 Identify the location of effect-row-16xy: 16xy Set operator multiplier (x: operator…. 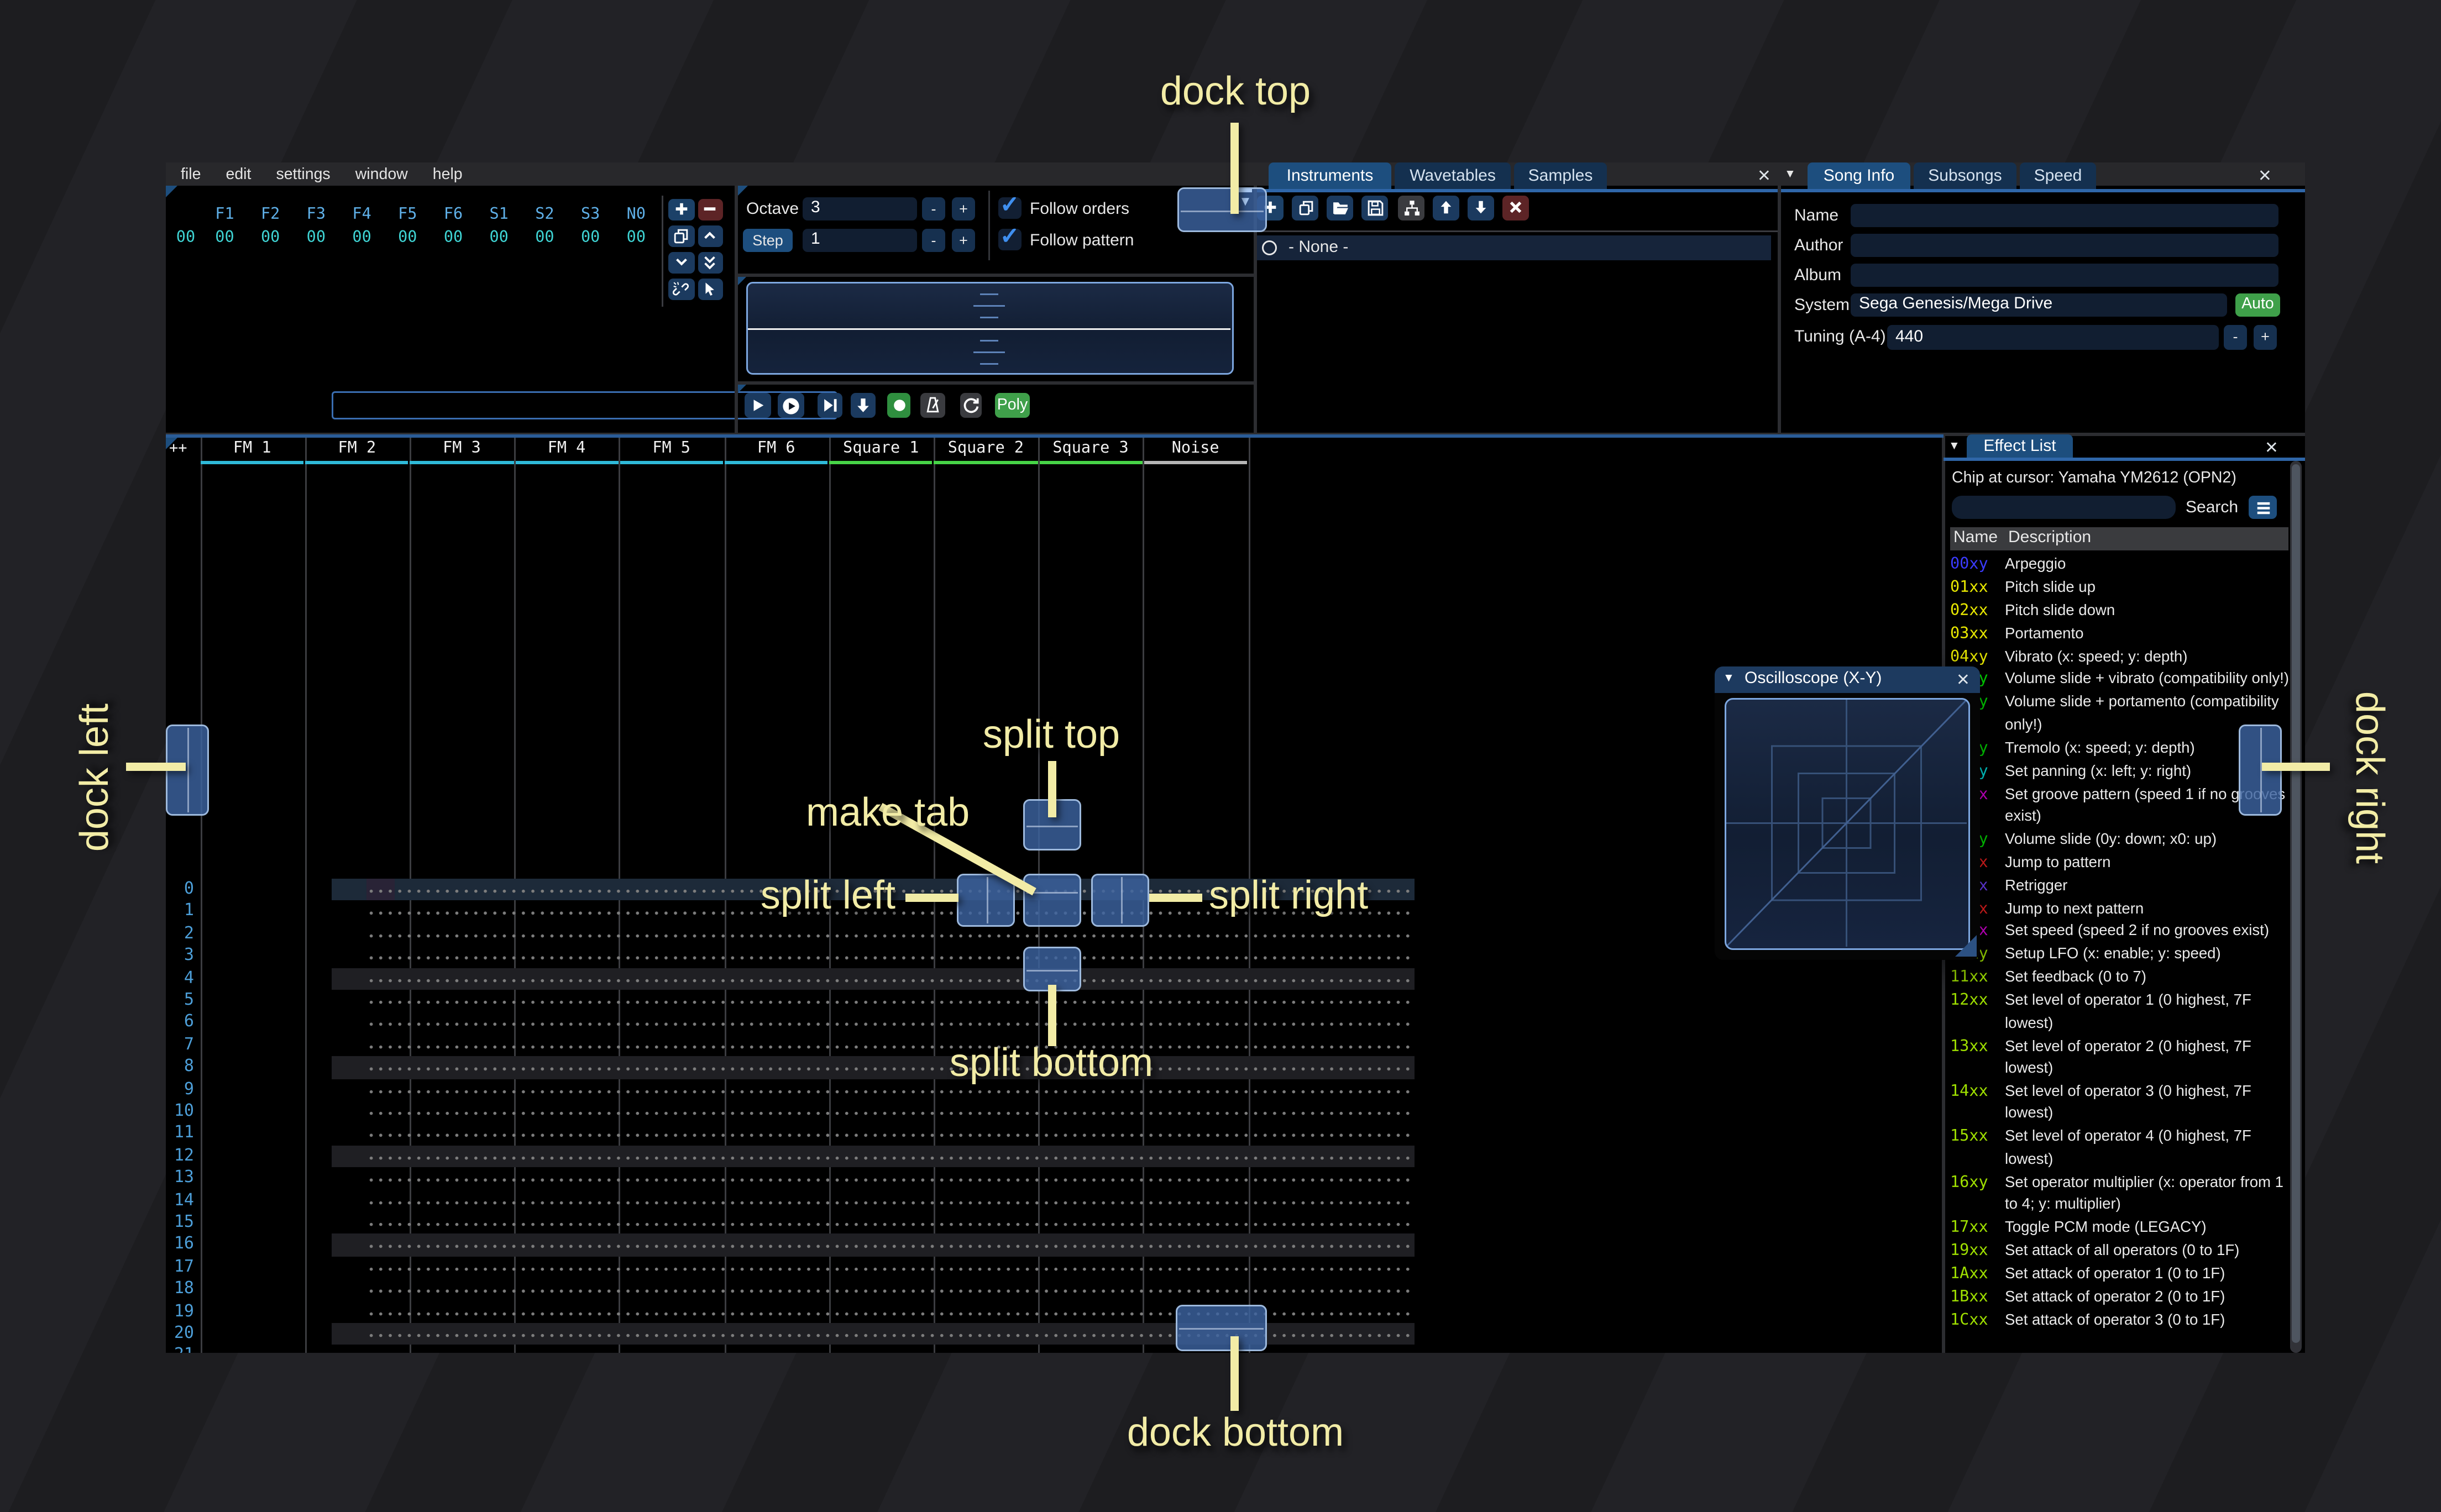
(2120, 1194).